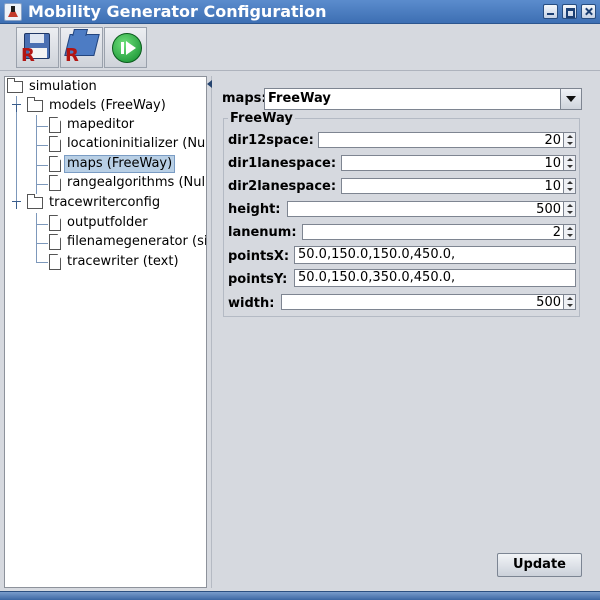 Image resolution: width=600 pixels, height=600 pixels. What do you see at coordinates (435, 255) in the screenshot?
I see `pointsx-field: 50.0,150.0,150.0,450.0,` at bounding box center [435, 255].